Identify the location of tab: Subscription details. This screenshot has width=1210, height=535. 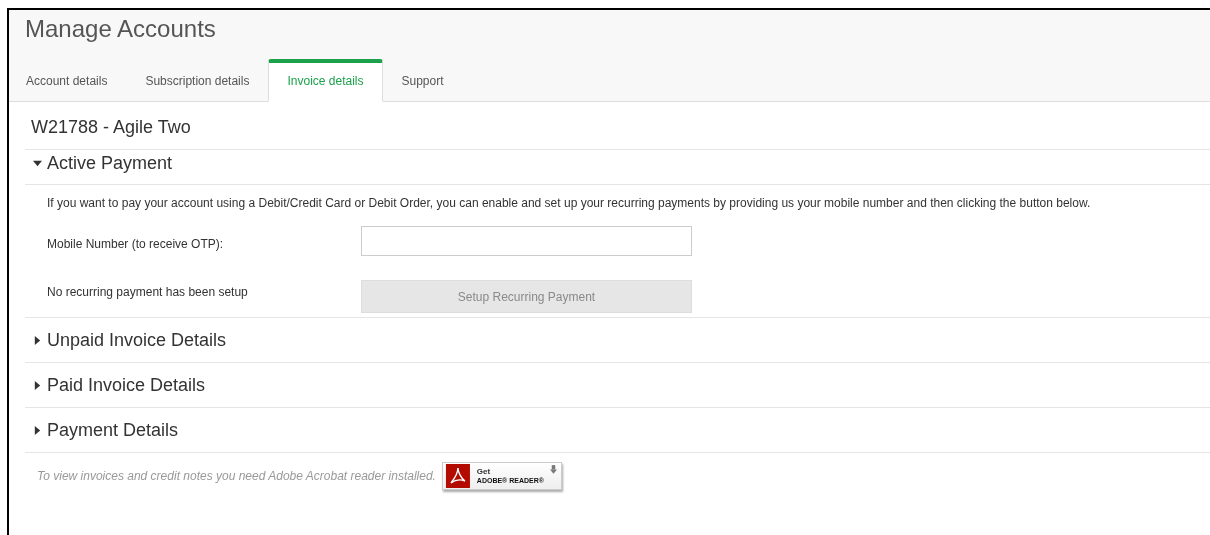
(197, 80).